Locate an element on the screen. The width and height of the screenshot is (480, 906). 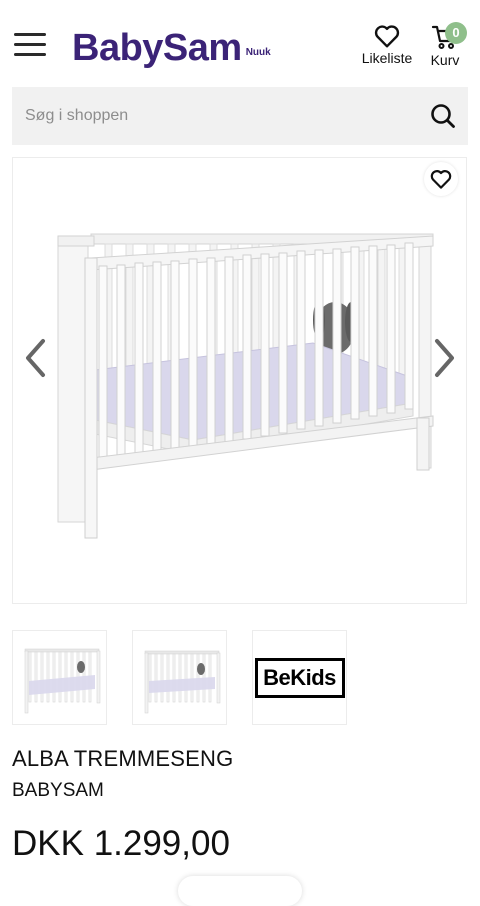
product-brand: BABYSAM is located at coordinates (58, 791).